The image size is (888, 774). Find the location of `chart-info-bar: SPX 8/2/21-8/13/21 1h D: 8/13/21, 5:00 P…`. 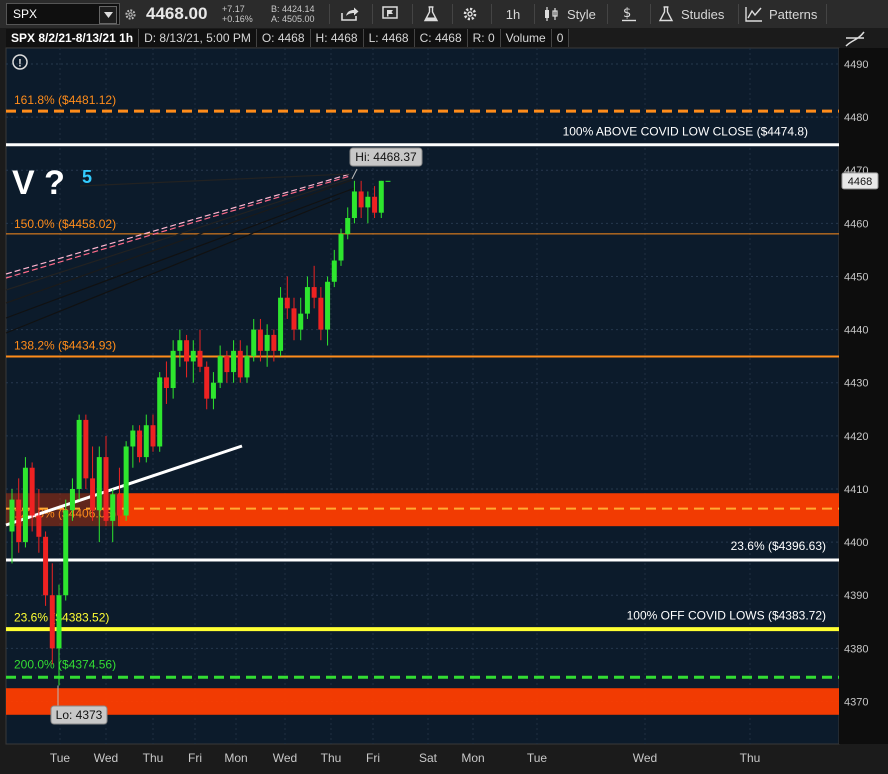

chart-info-bar: SPX 8/2/21-8/13/21 1h D: 8/13/21, 5:00 P… is located at coordinates (288, 38).